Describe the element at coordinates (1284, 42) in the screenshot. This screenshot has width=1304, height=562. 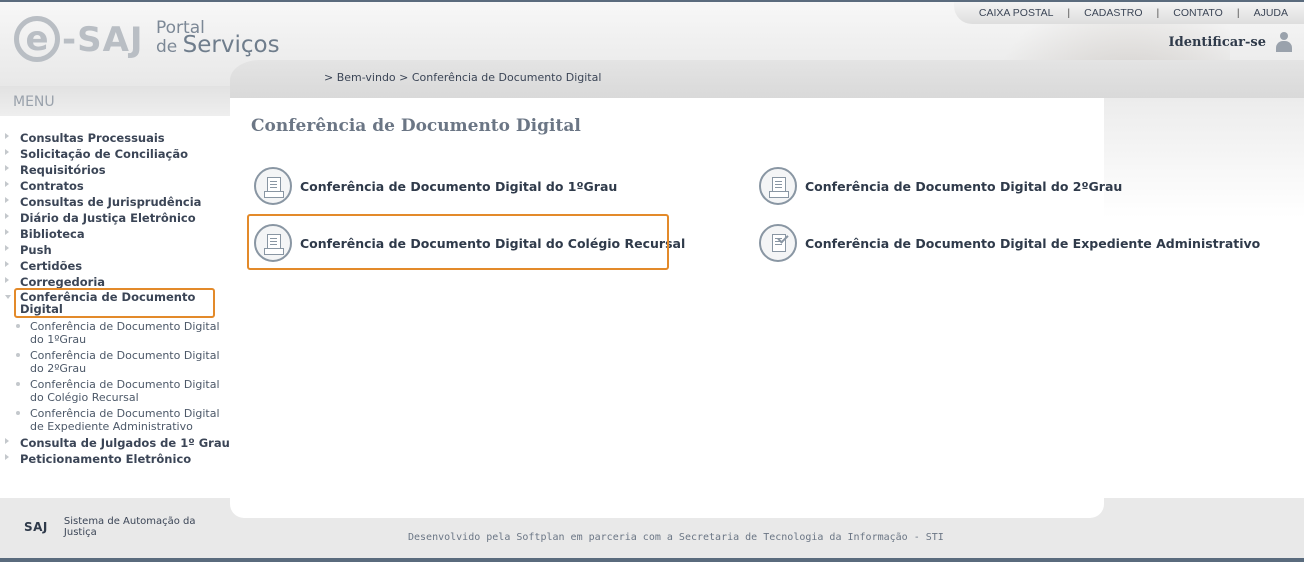
I see `user-icon` at that location.